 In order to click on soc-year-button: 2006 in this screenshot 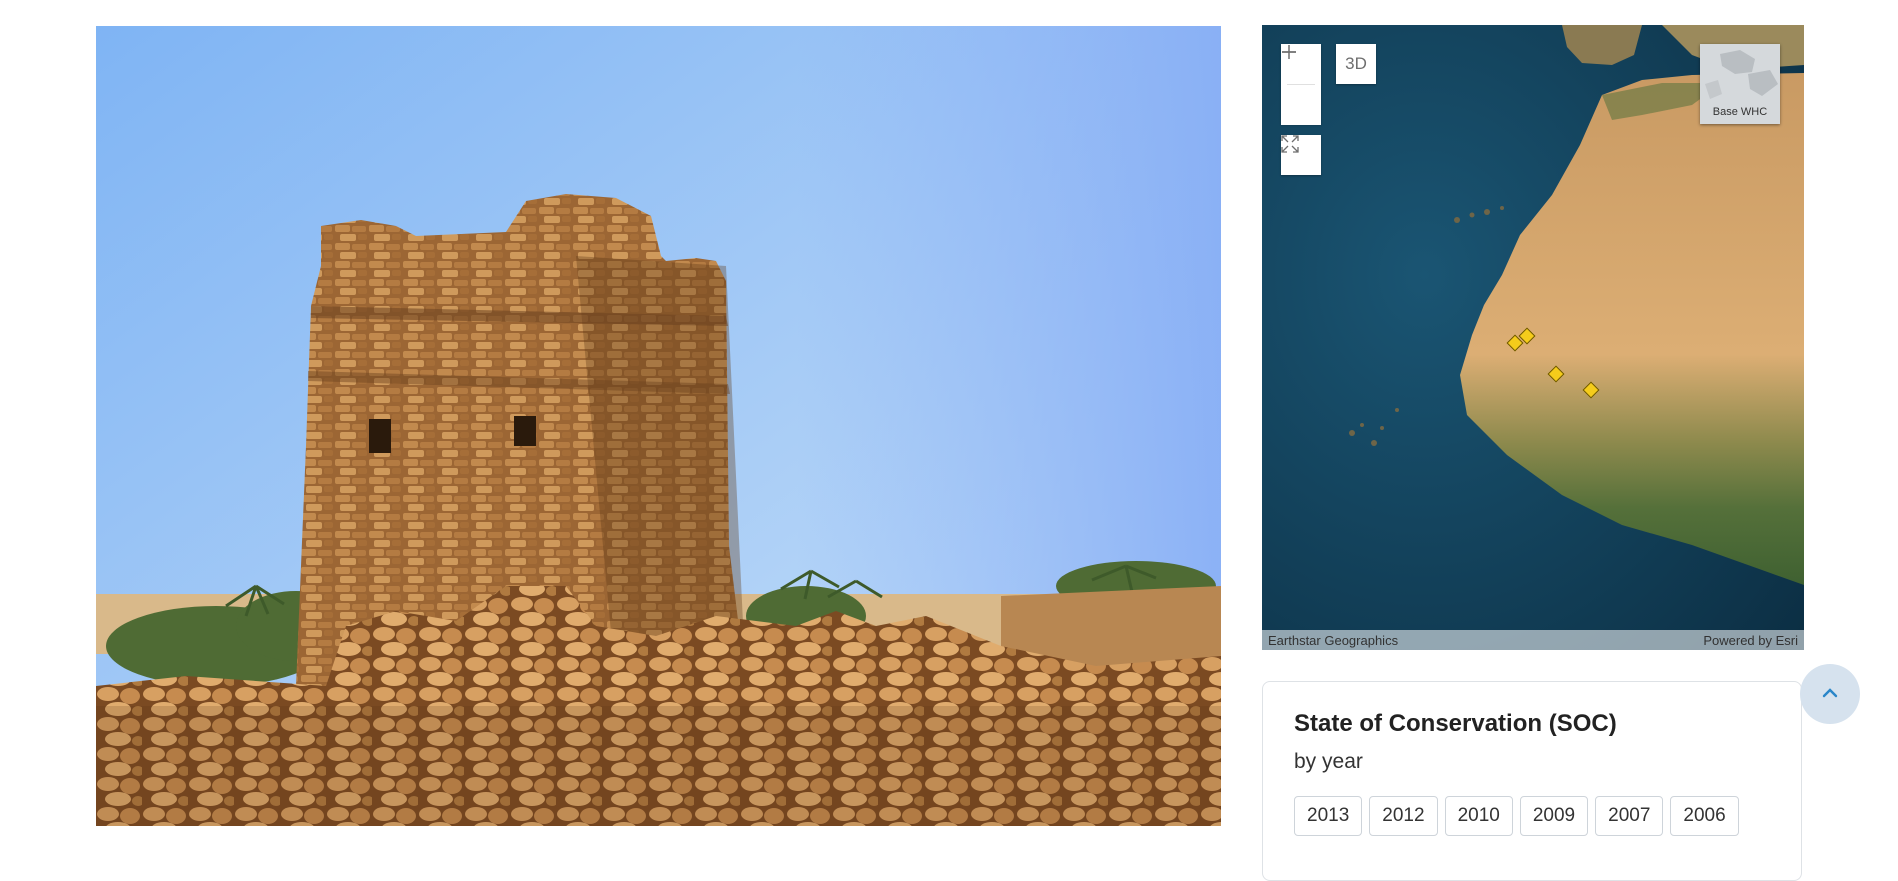, I will do `click(1704, 816)`.